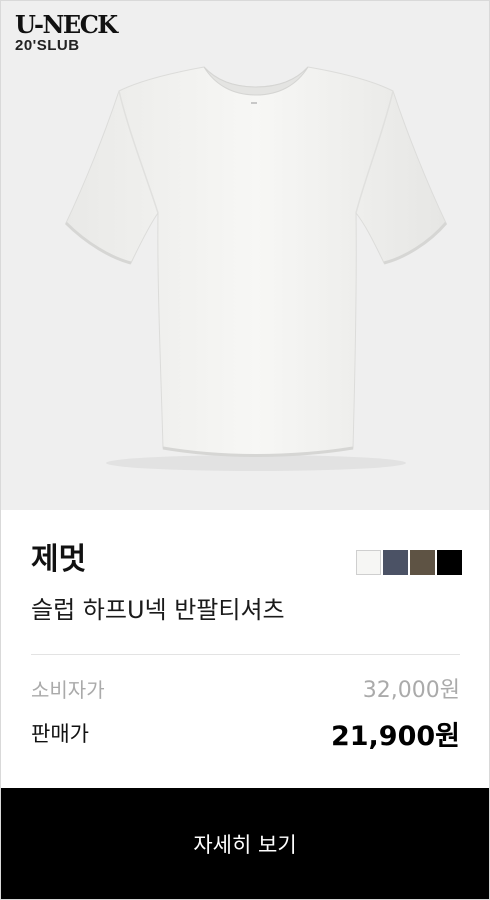 Image resolution: width=490 pixels, height=900 pixels. Describe the element at coordinates (66, 24) in the screenshot. I see `badge-title: U-NECK` at that location.